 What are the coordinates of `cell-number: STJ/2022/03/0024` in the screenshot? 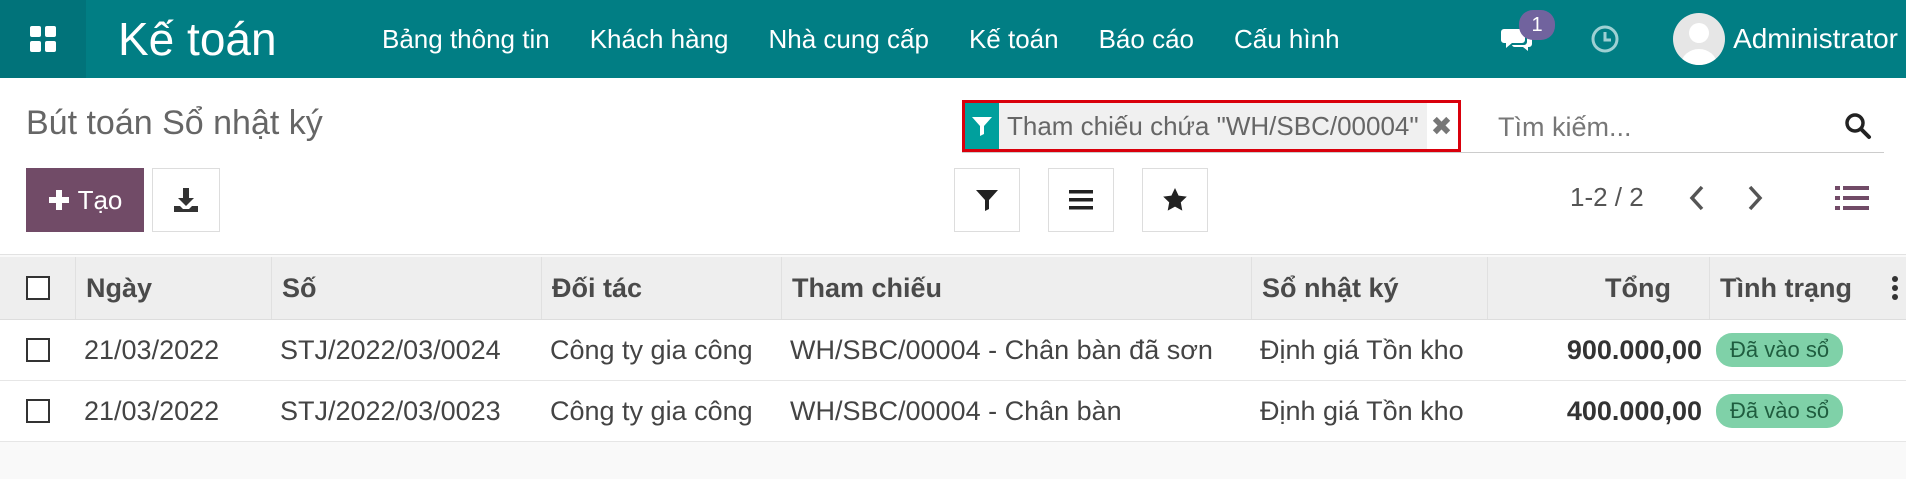 It's located at (390, 349).